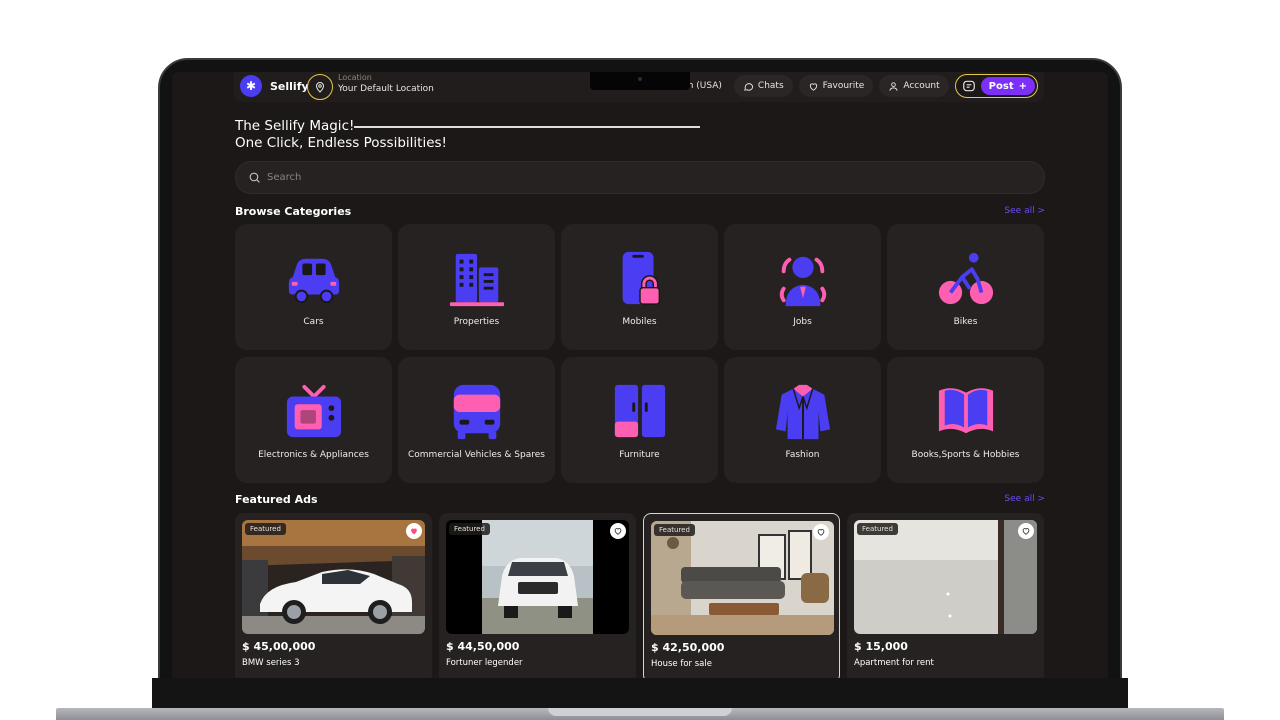  I want to click on chats-button: Chats, so click(763, 86).